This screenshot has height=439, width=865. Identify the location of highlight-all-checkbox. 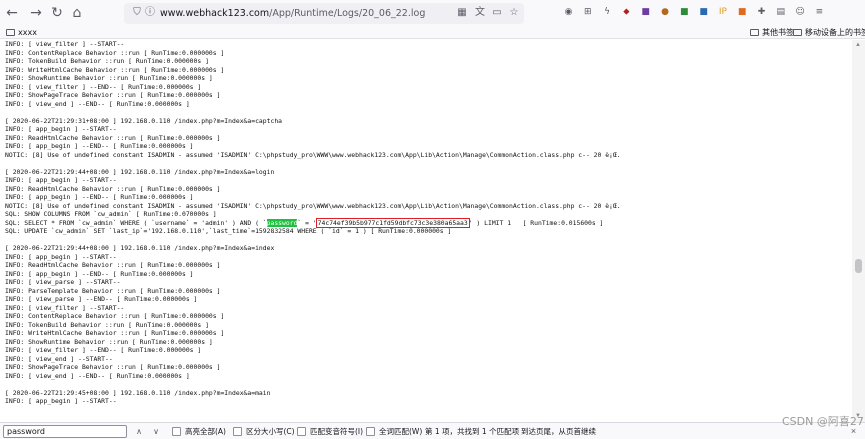
(176, 431).